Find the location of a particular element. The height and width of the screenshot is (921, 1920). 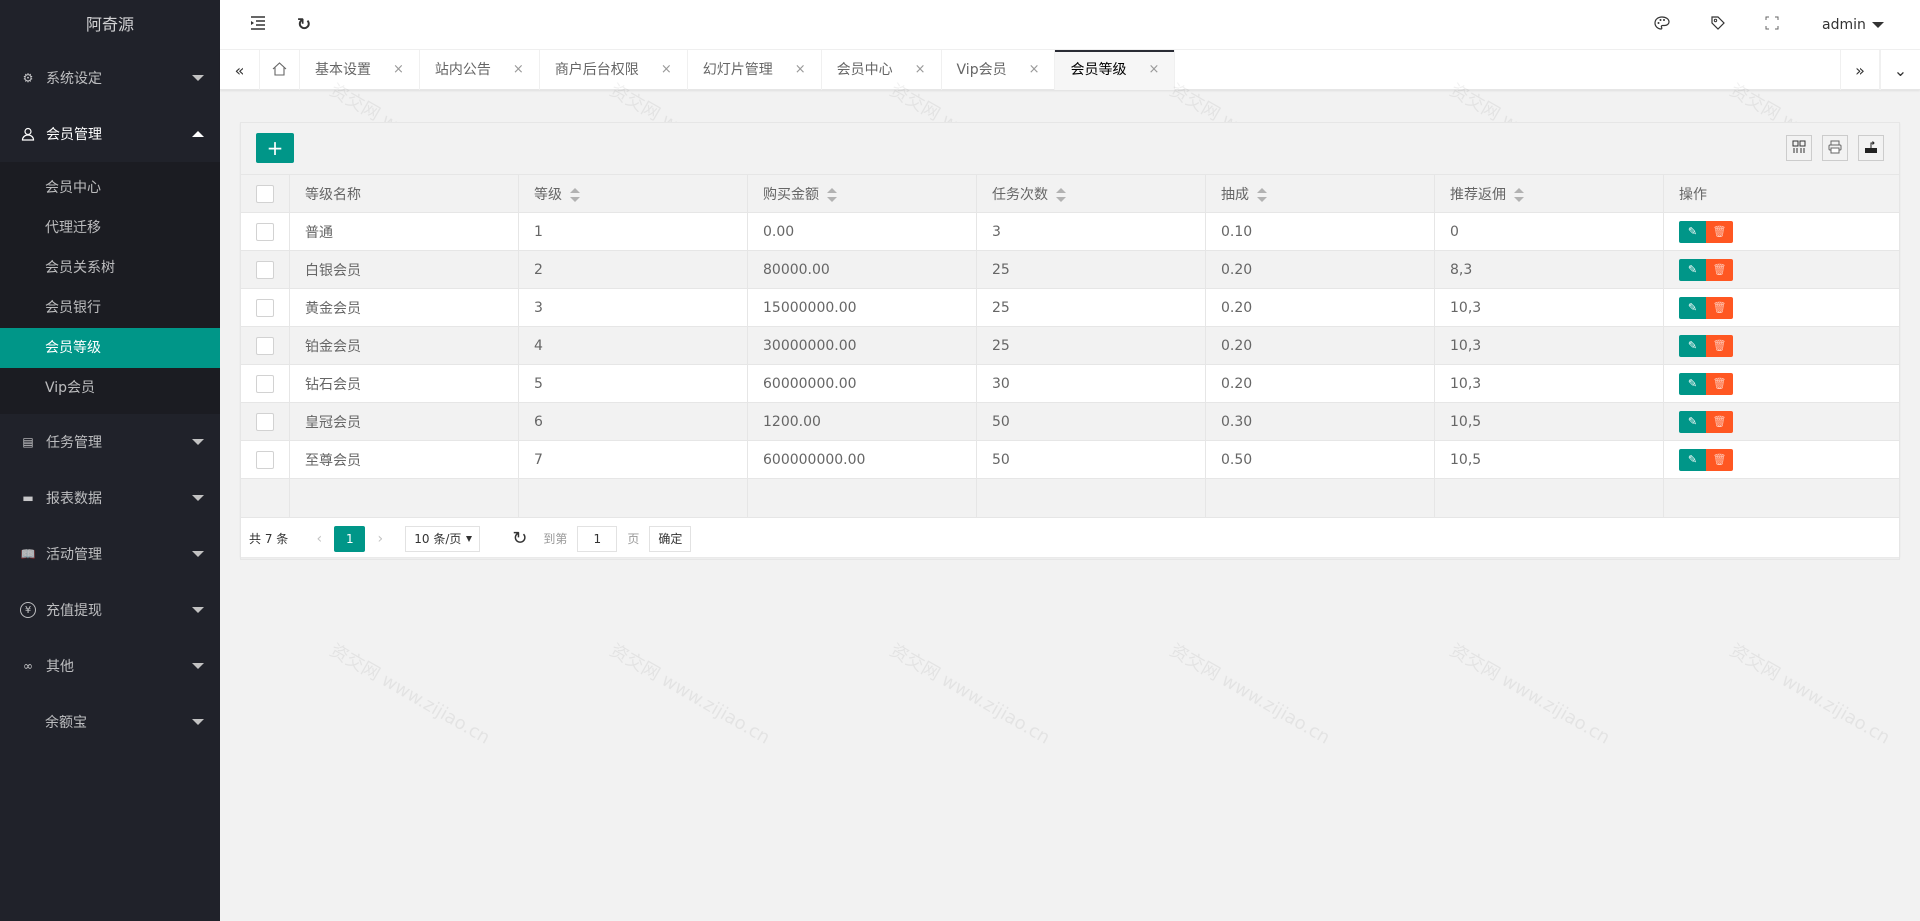

page-size-select: 10 条/页 is located at coordinates (443, 538).